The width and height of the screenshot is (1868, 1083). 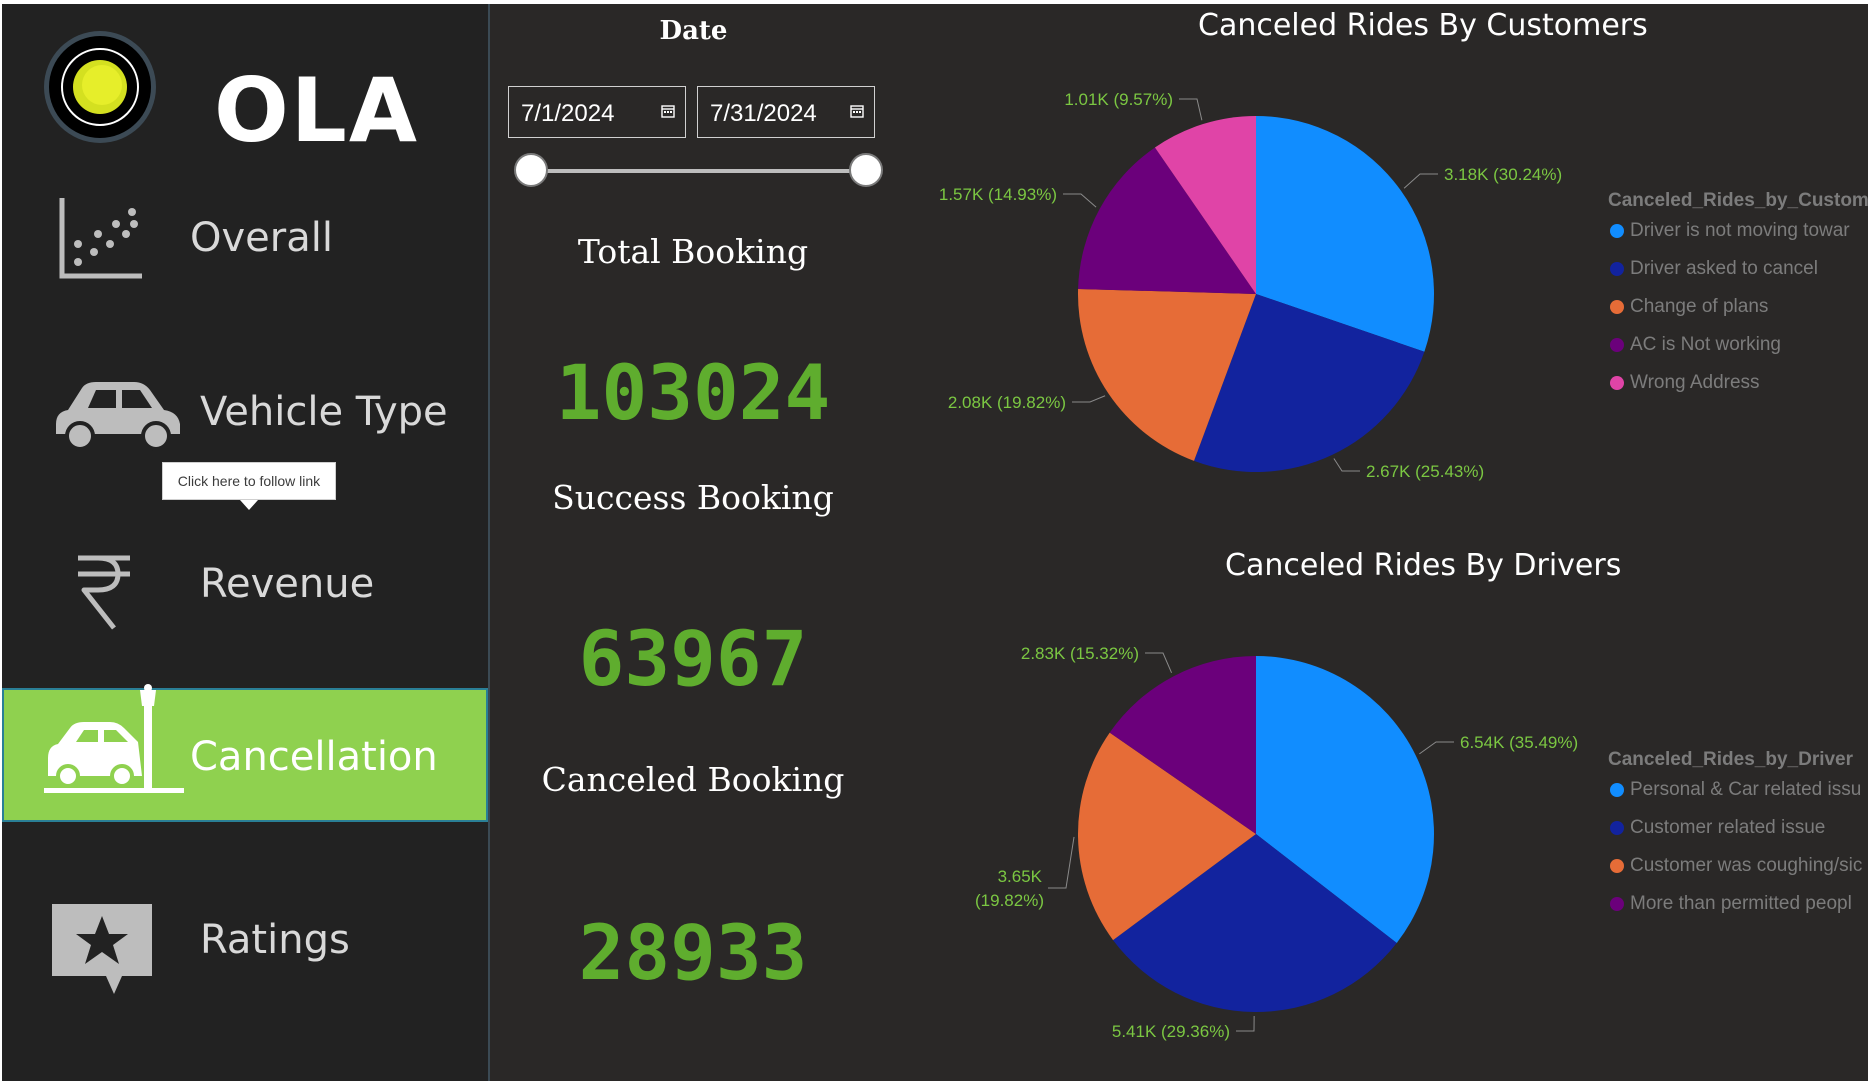 I want to click on pie-data-label: 2.83K (15.32%), so click(x=1080, y=653).